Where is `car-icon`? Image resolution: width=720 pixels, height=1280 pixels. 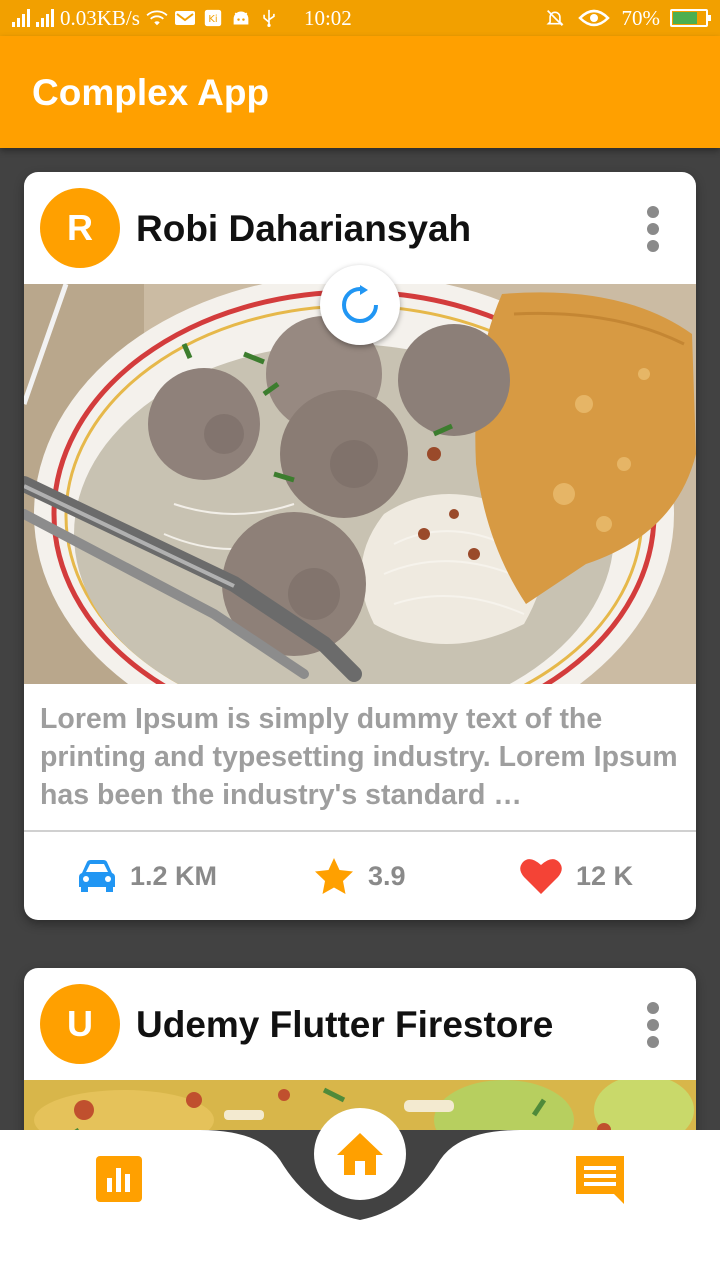 car-icon is located at coordinates (97, 876).